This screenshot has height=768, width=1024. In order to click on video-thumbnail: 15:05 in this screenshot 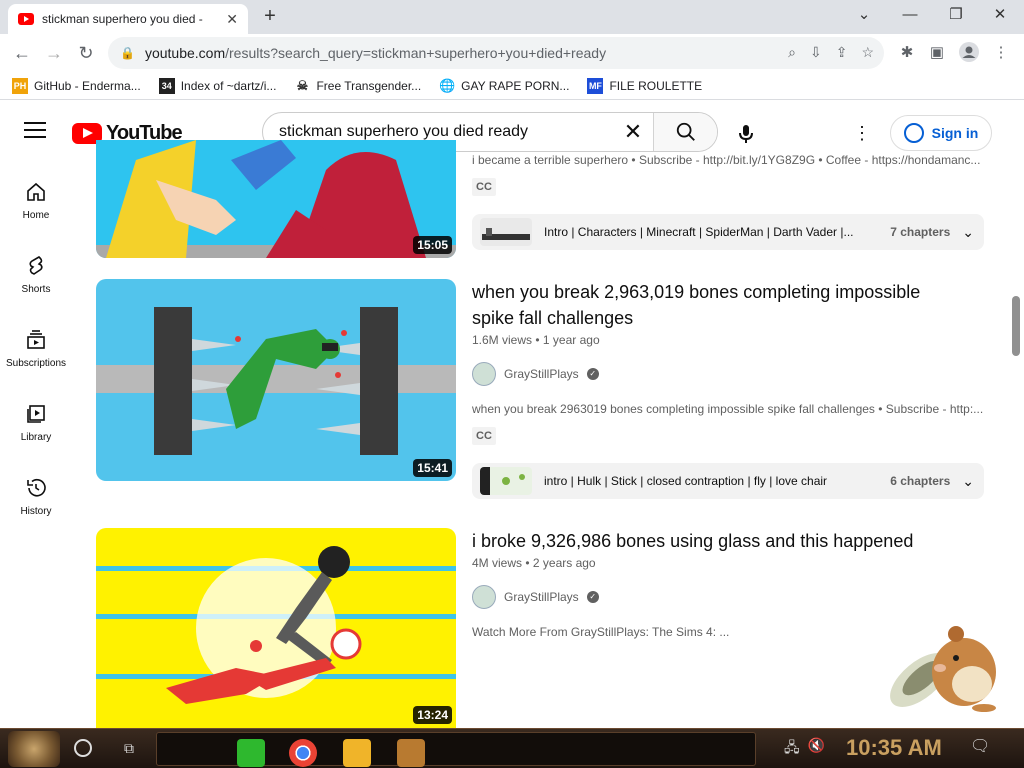, I will do `click(276, 199)`.